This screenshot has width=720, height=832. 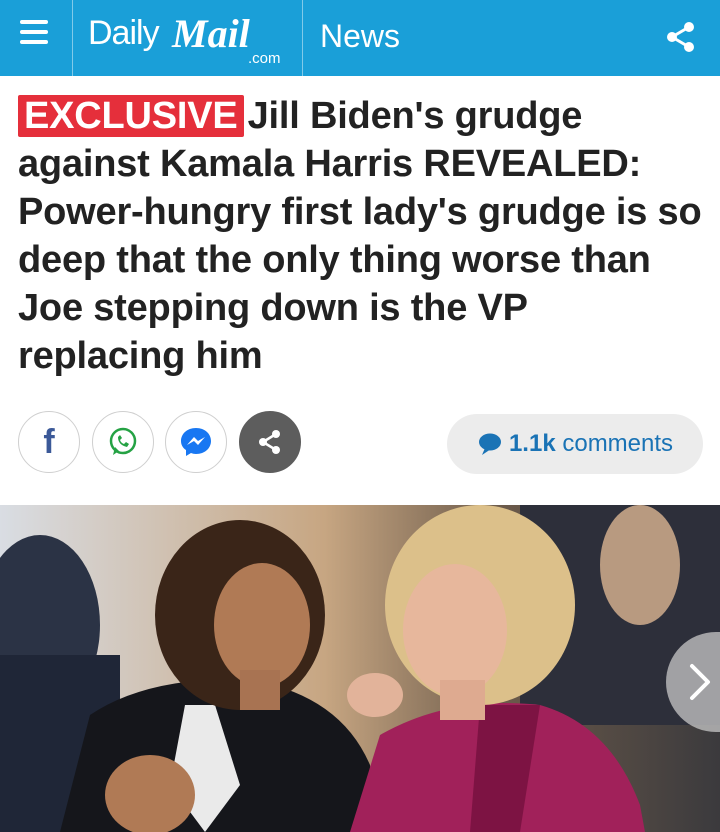 What do you see at coordinates (489, 444) in the screenshot?
I see `speech-bubble-icon` at bounding box center [489, 444].